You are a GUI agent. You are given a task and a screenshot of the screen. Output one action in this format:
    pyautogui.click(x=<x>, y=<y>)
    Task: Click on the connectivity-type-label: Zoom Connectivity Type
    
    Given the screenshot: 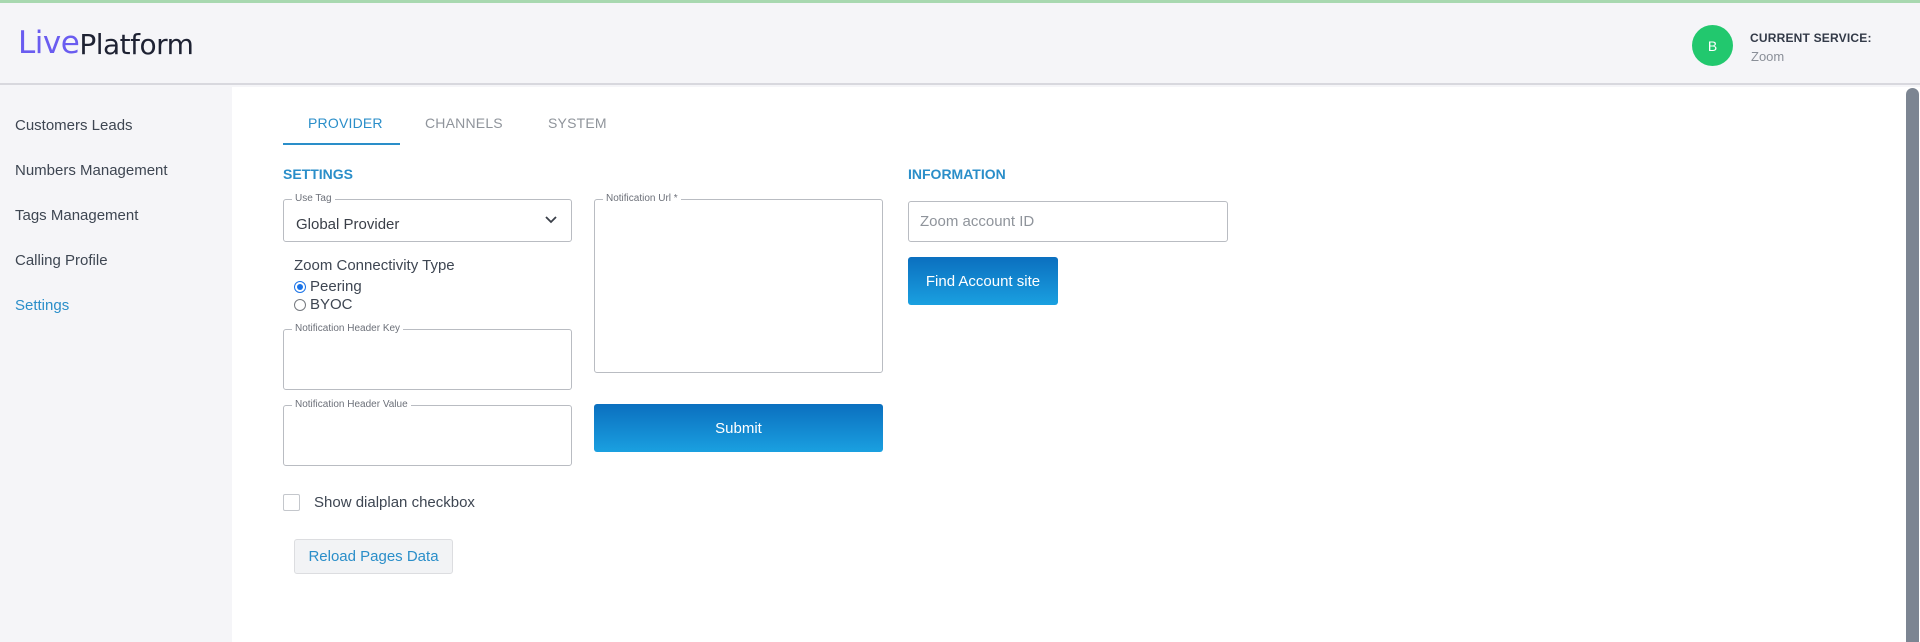 What is the action you would take?
    pyautogui.click(x=374, y=265)
    